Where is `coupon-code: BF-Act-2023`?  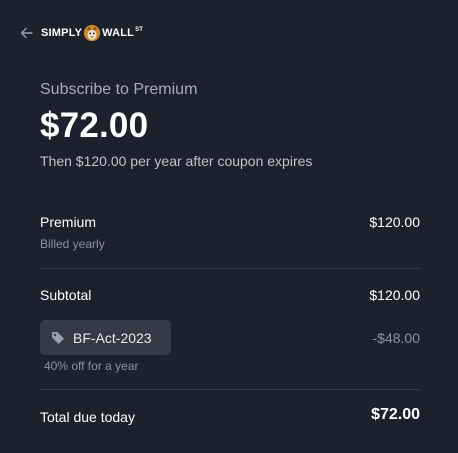
coupon-code: BF-Act-2023 is located at coordinates (112, 337).